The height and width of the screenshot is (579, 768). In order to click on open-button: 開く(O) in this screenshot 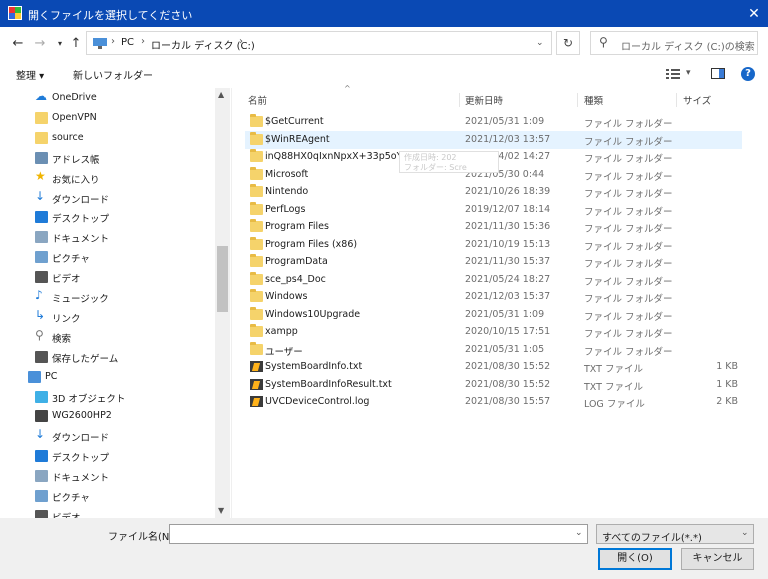, I will do `click(635, 559)`.